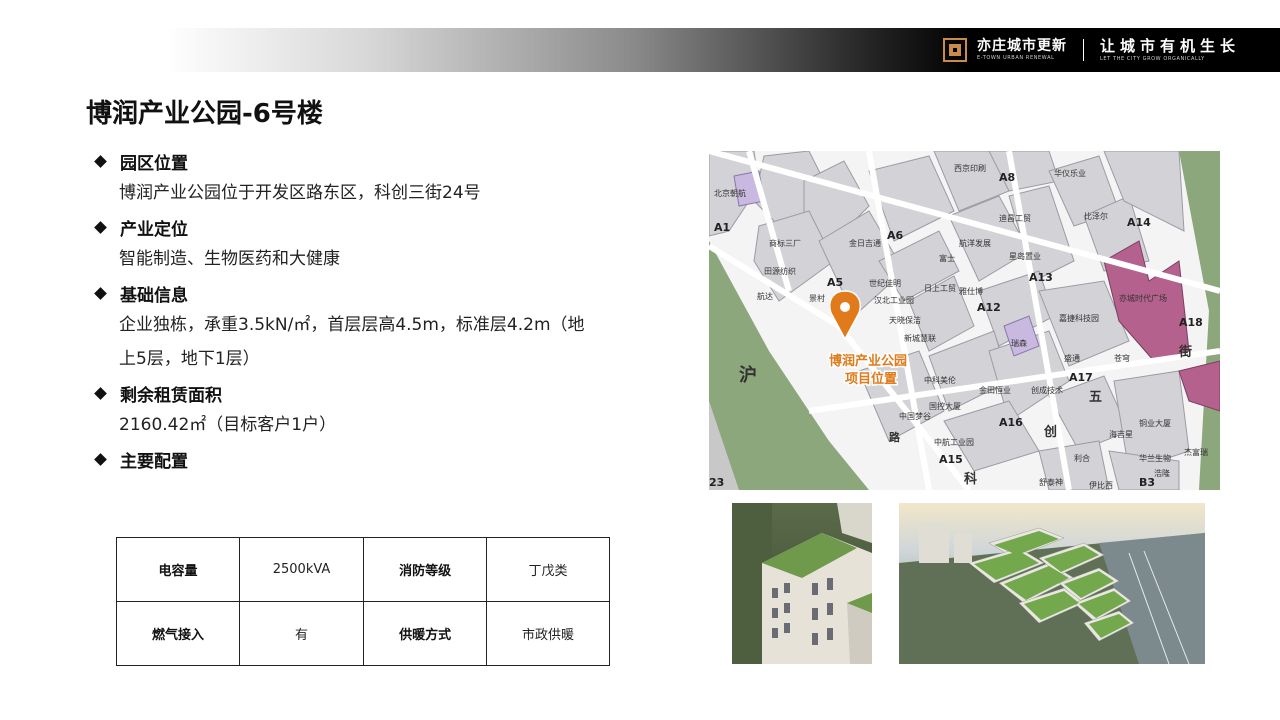  I want to click on section-heading: 基础信息, so click(154, 295).